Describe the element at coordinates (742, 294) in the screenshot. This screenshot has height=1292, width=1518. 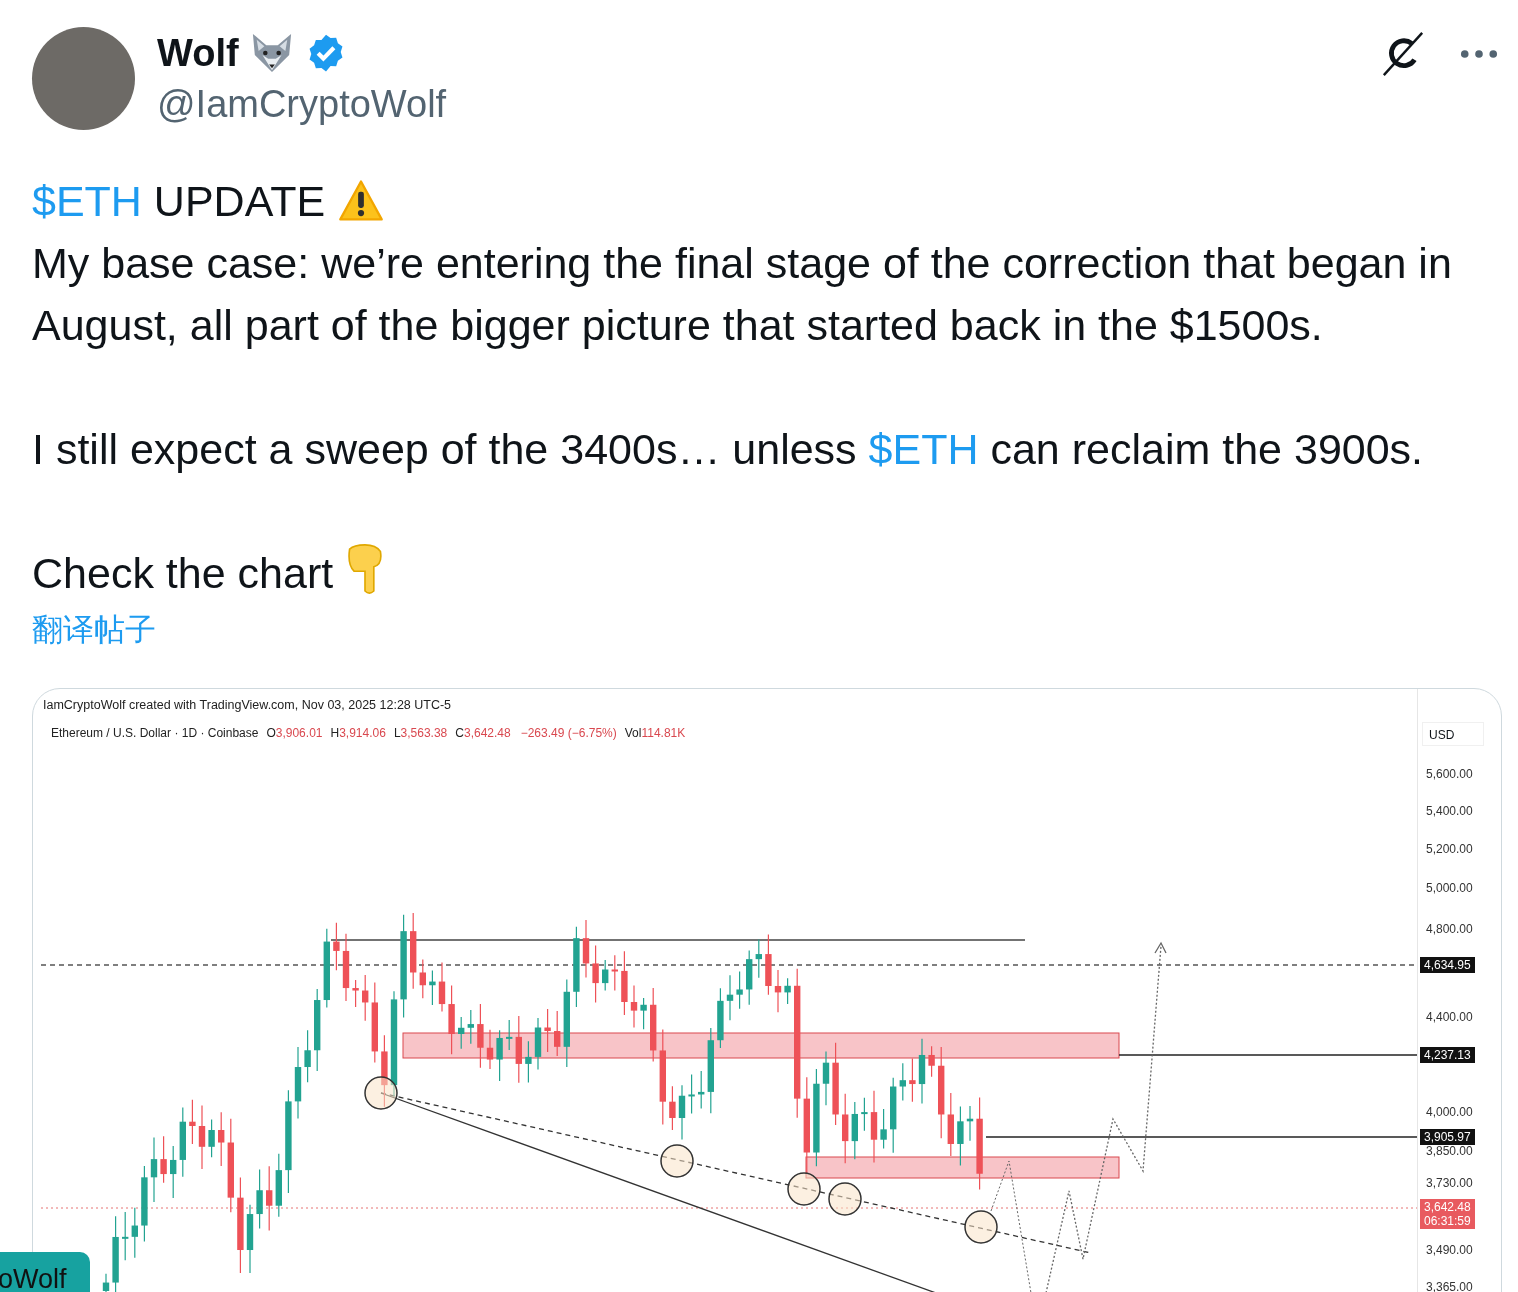
I see `post-text: My base case: we’re entering the final stage of the correction that began in August, all part of the bigger picture that started back in the $1500s.` at that location.